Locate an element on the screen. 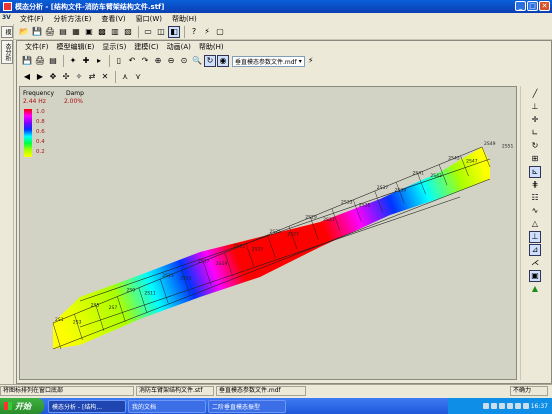 This screenshot has height=414, width=552. node-label: 2S1 is located at coordinates (59, 320).